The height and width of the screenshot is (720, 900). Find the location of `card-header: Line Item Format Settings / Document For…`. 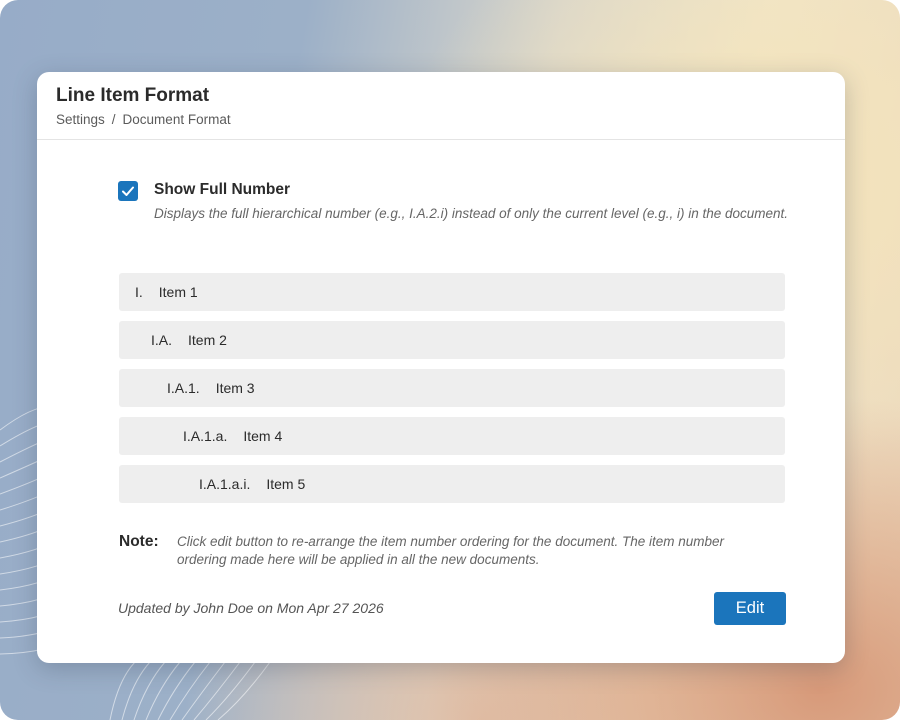

card-header: Line Item Format Settings / Document For… is located at coordinates (441, 106).